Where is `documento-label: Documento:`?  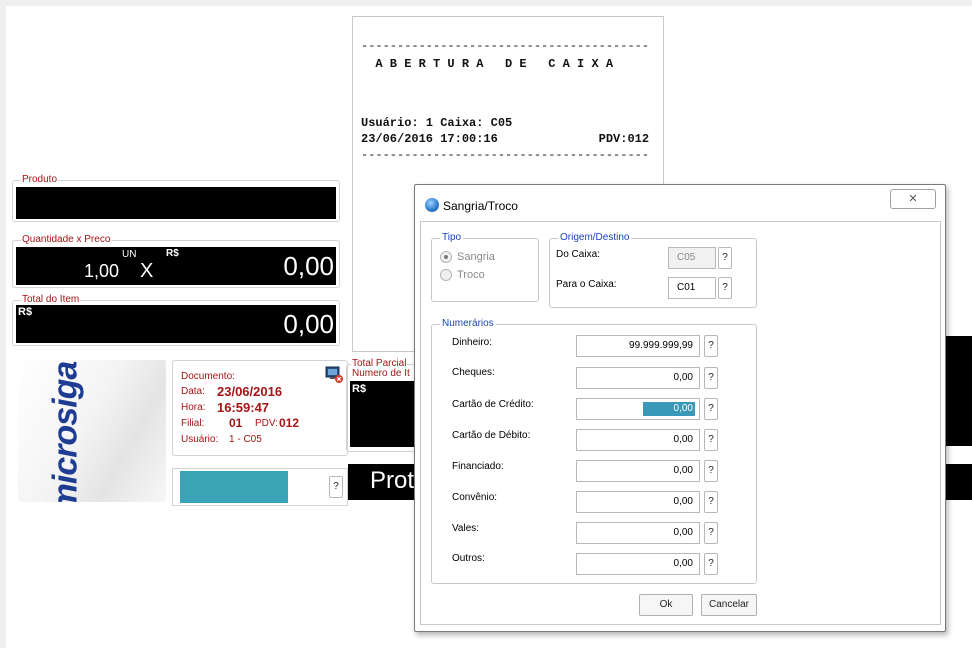
documento-label: Documento: is located at coordinates (208, 376).